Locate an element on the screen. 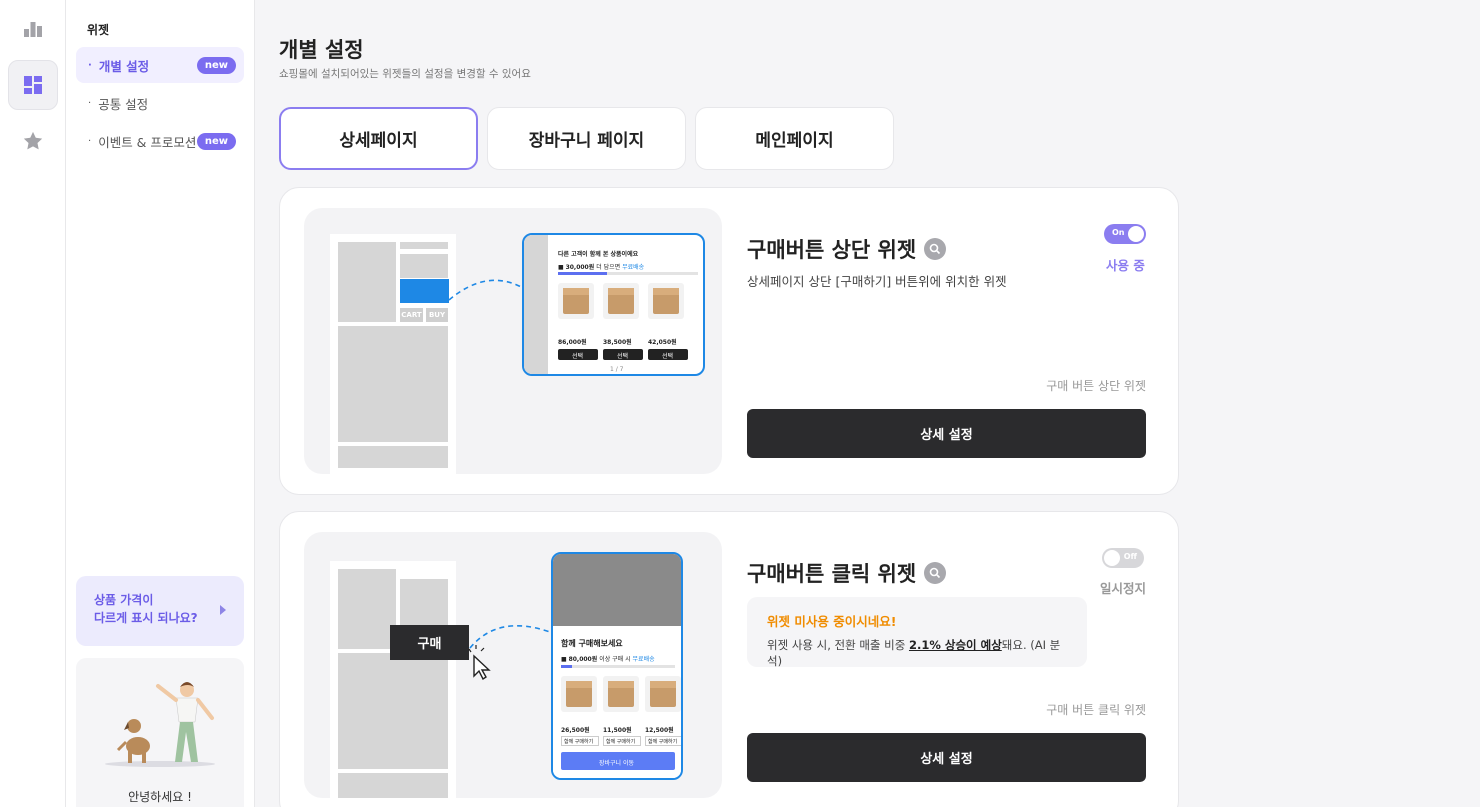 This screenshot has width=1480, height=807. widget-nav-button is located at coordinates (33, 85).